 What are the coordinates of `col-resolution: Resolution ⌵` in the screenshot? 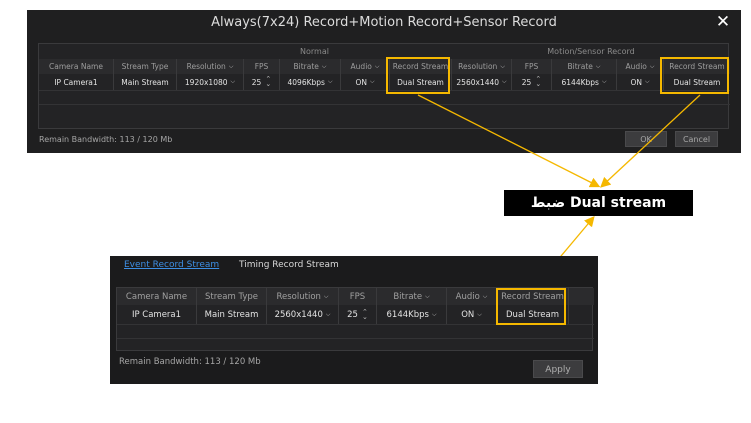 It's located at (303, 296).